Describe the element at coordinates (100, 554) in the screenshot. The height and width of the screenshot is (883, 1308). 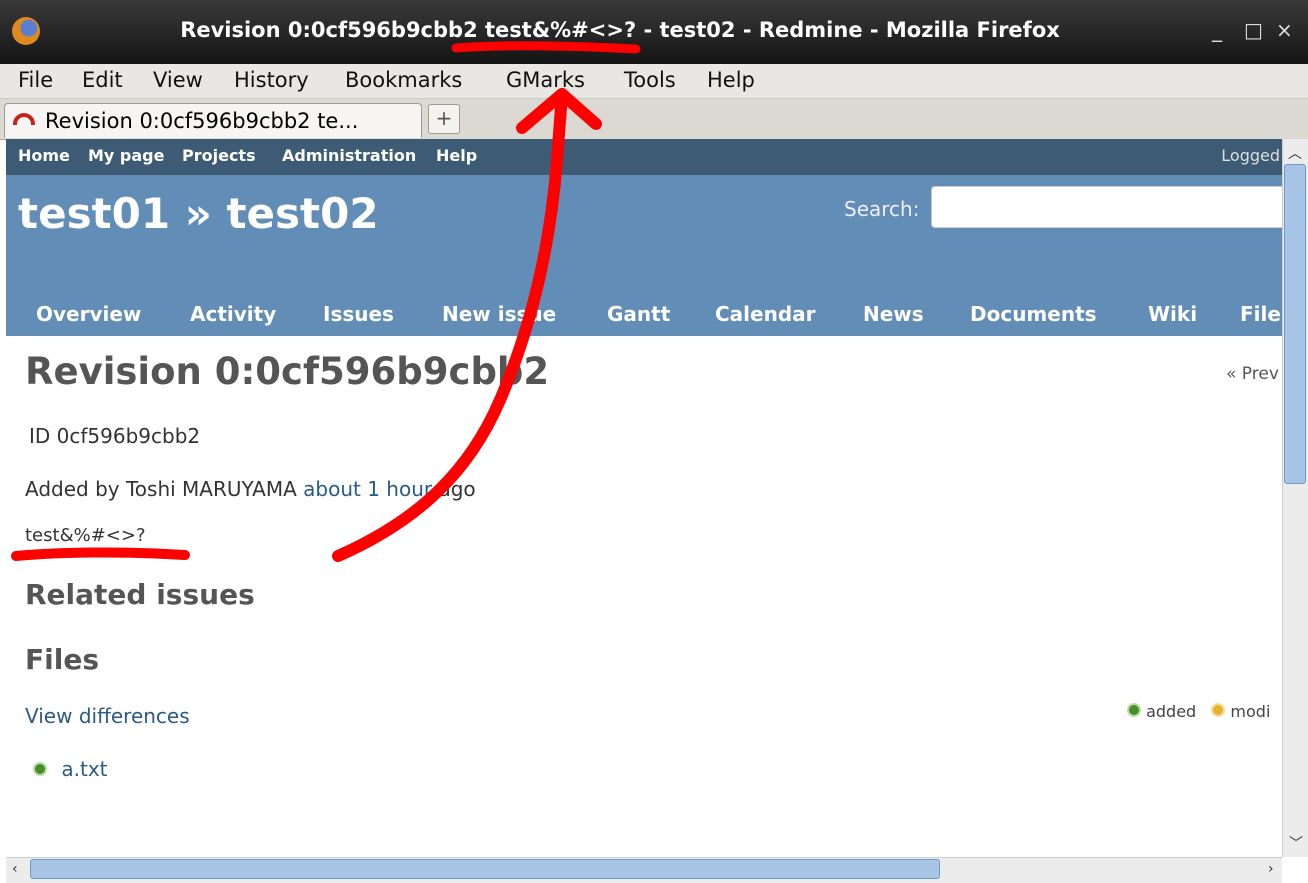
I see `message-underline-mark` at that location.